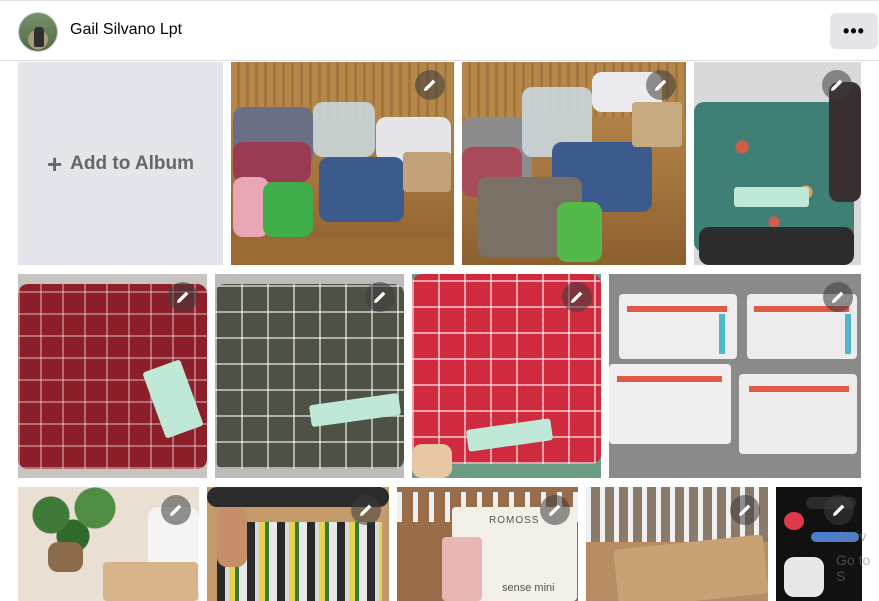 Image resolution: width=879 pixels, height=601 pixels. Describe the element at coordinates (54, 163) in the screenshot. I see `plus-icon: +` at that location.